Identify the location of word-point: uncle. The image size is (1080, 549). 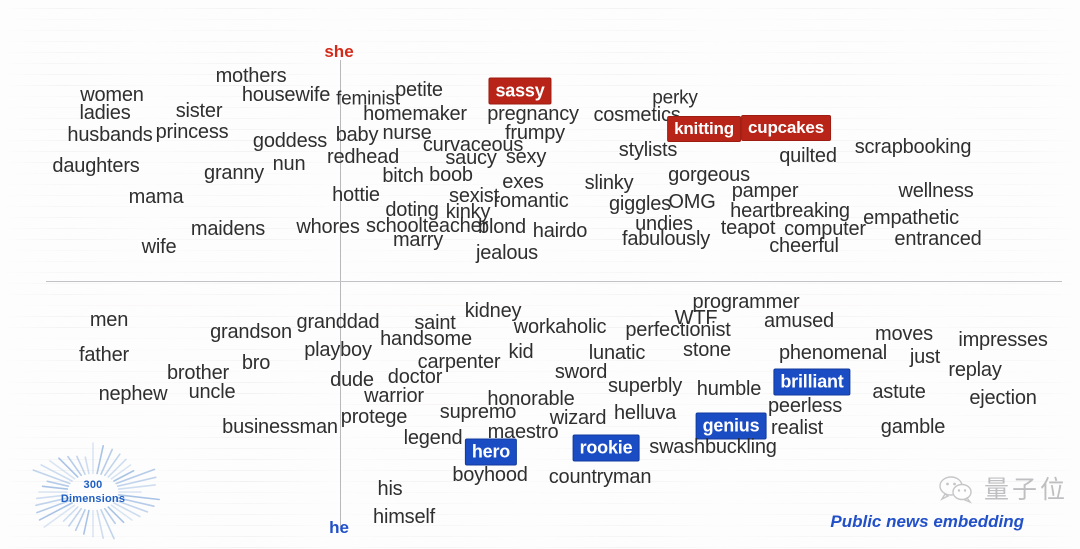
(212, 392).